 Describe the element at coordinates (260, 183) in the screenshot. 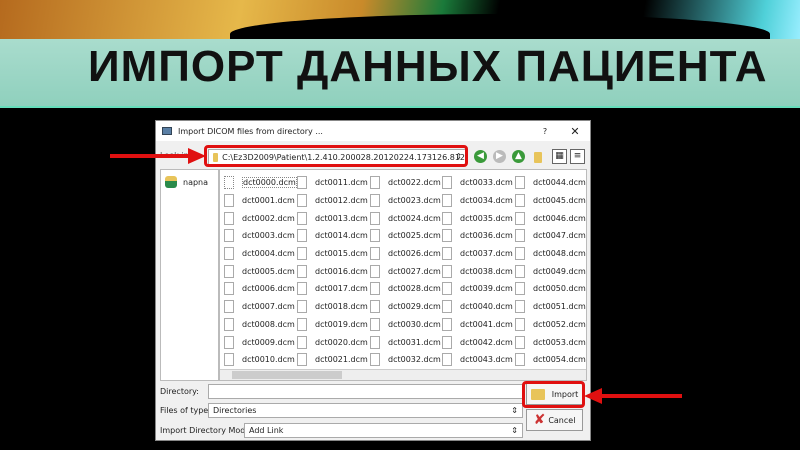

I see `file-item: dct0000.dcm` at that location.